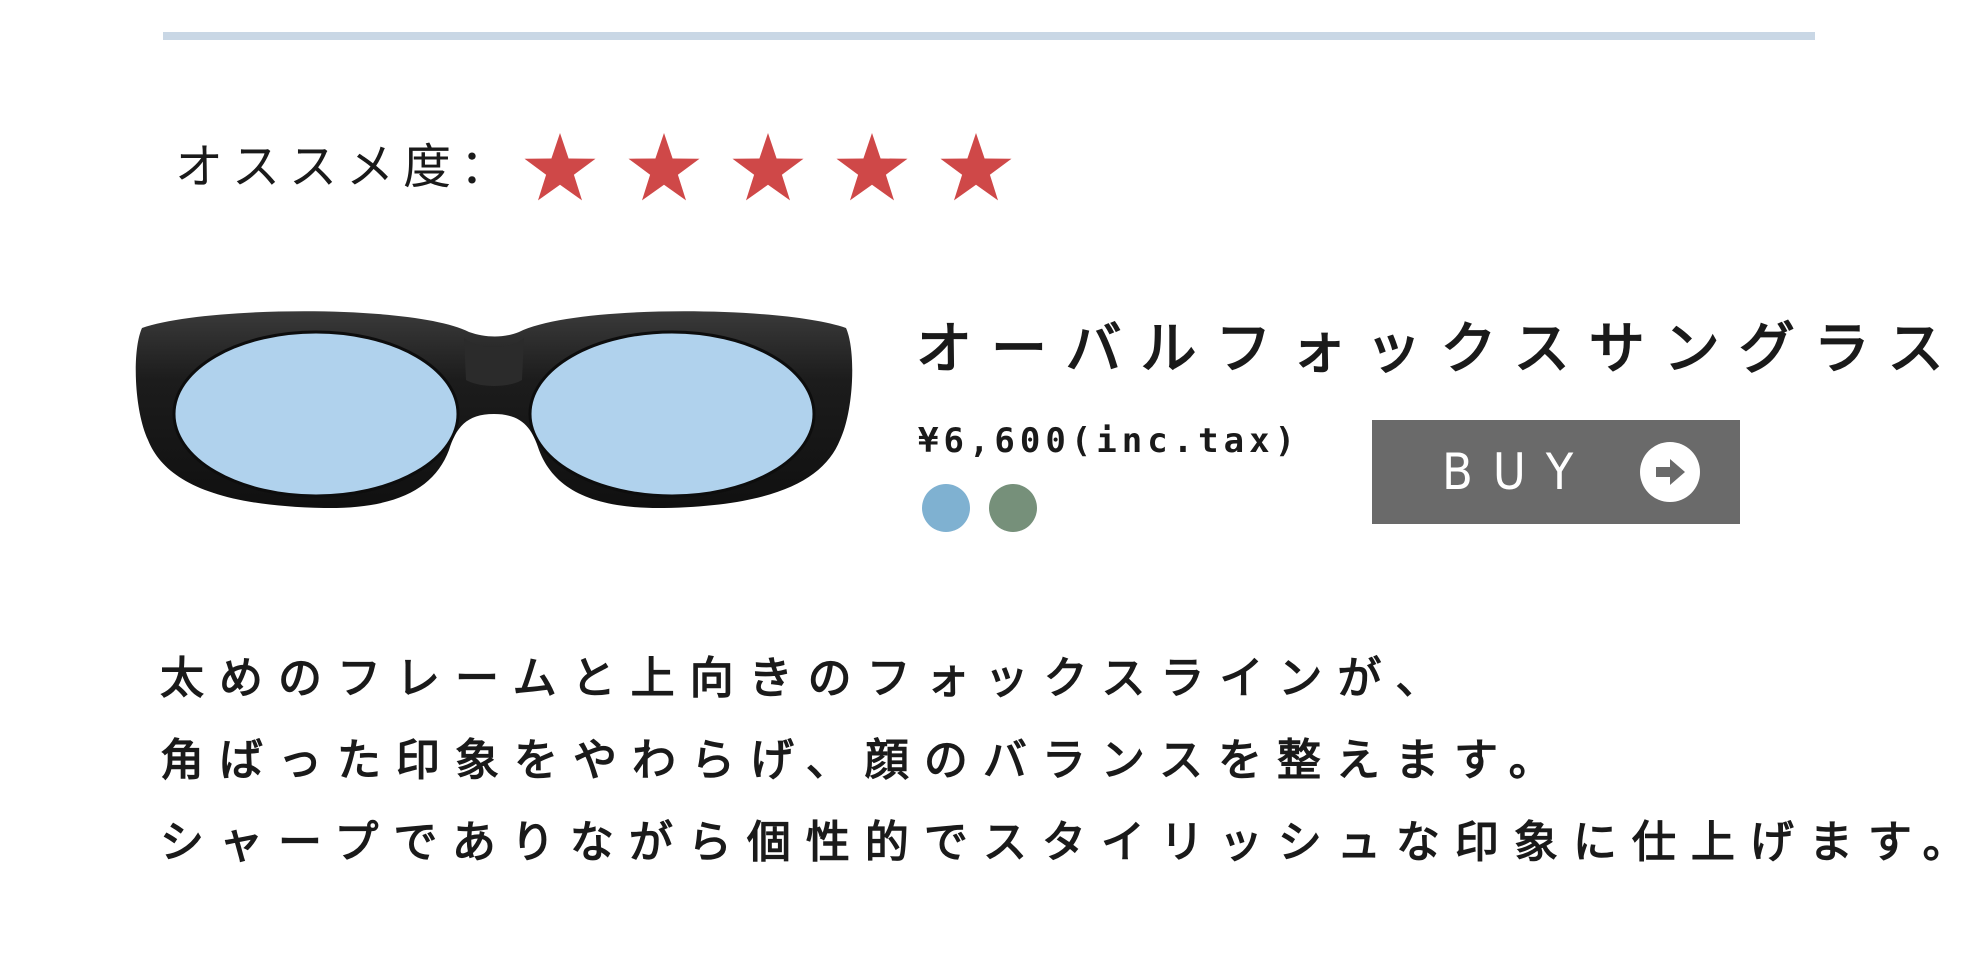 This screenshot has width=1972, height=960. I want to click on sunglasses-icon, so click(494, 410).